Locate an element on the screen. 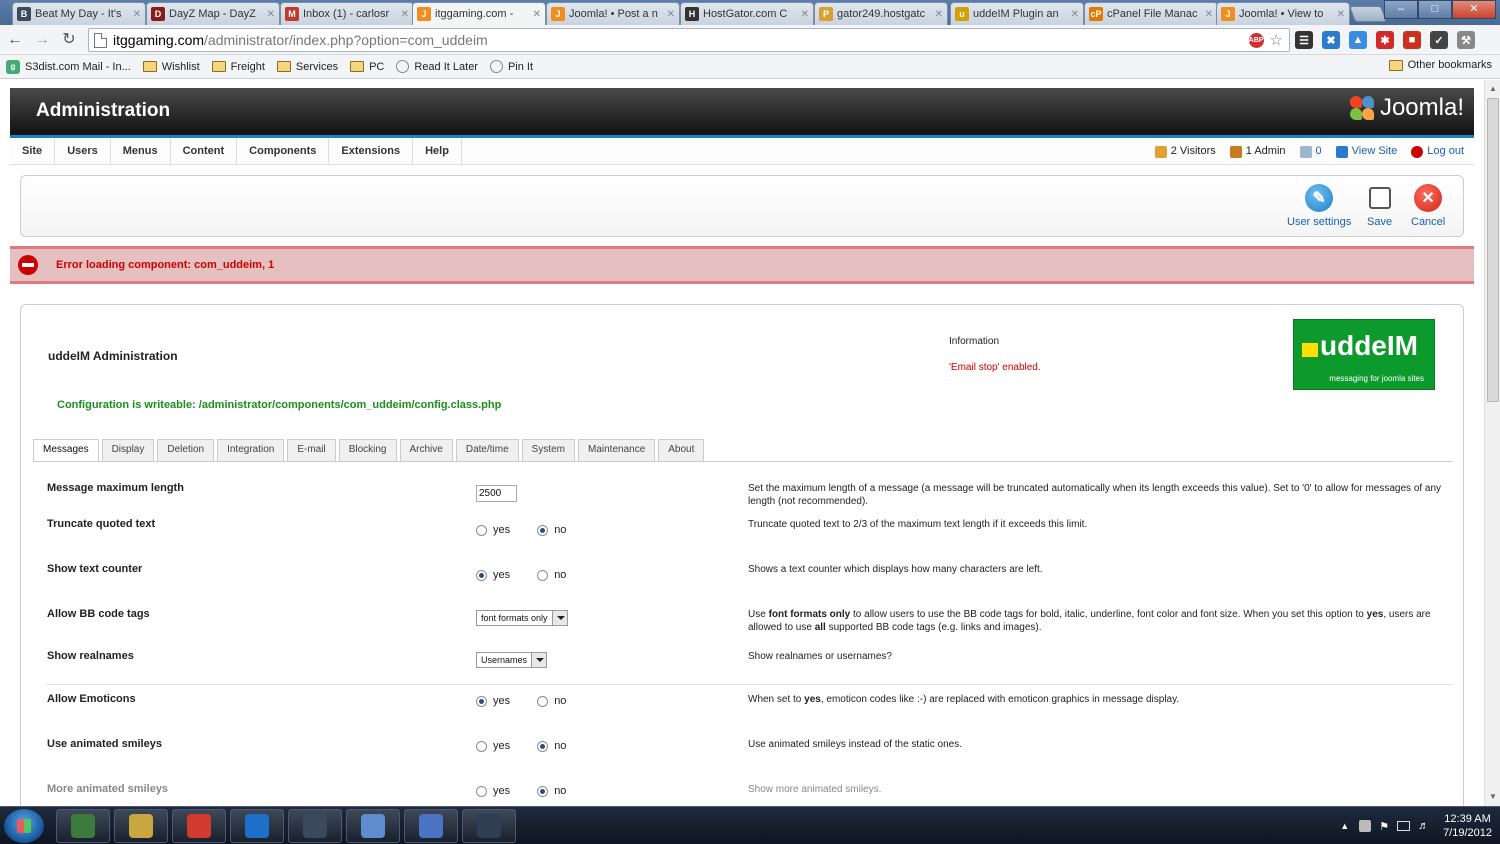 The width and height of the screenshot is (1500, 844). menu-extensions: Extensions is located at coordinates (371, 151).